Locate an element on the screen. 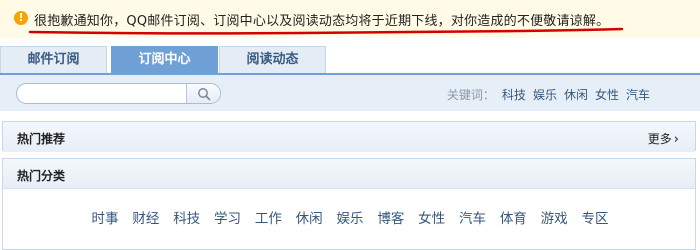 The height and width of the screenshot is (250, 700). keyword-link: 汽车 is located at coordinates (638, 95).